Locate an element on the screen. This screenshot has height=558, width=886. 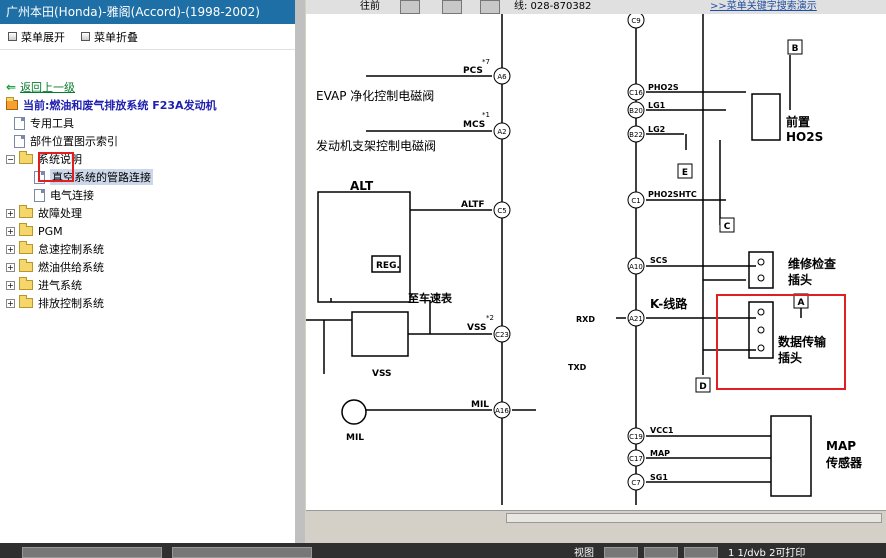
pin-label: MIL is located at coordinates (480, 405).